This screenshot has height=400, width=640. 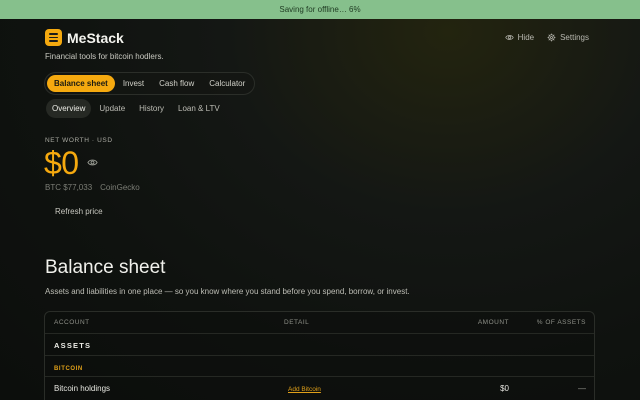 I want to click on settings-label: Settings, so click(x=574, y=37).